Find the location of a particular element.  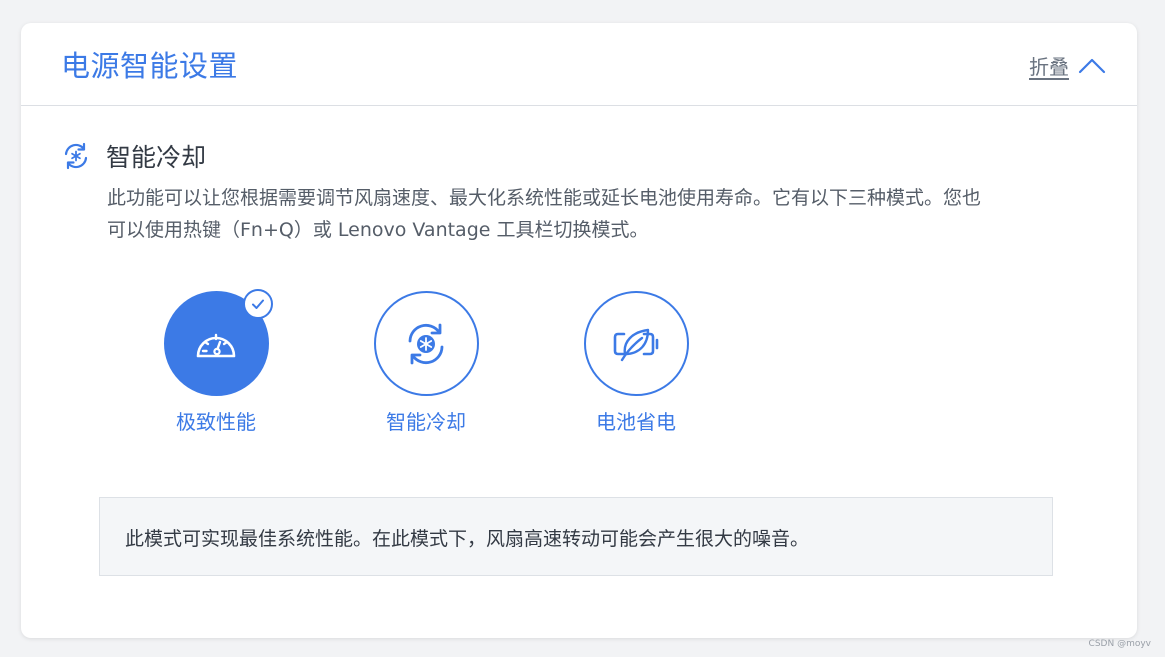

battery-leaf-icon is located at coordinates (636, 344).